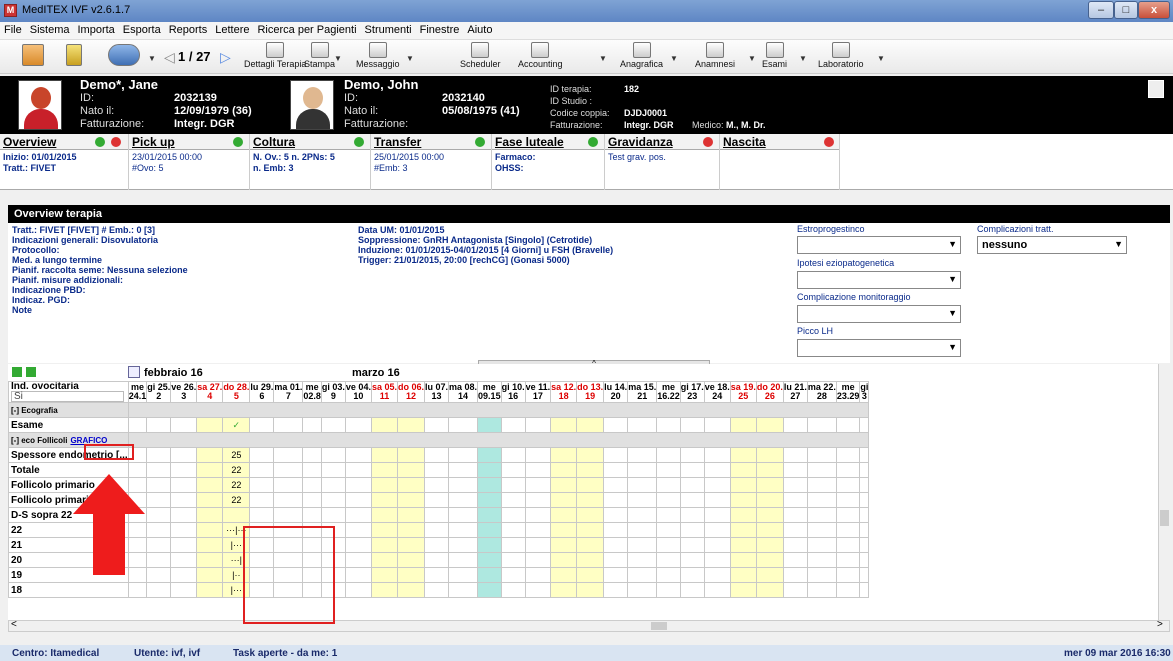  What do you see at coordinates (64, 162) in the screenshot?
I see `phase-overview: Overview Inizio: 01/01/2015 Tratt.: FIVET` at bounding box center [64, 162].